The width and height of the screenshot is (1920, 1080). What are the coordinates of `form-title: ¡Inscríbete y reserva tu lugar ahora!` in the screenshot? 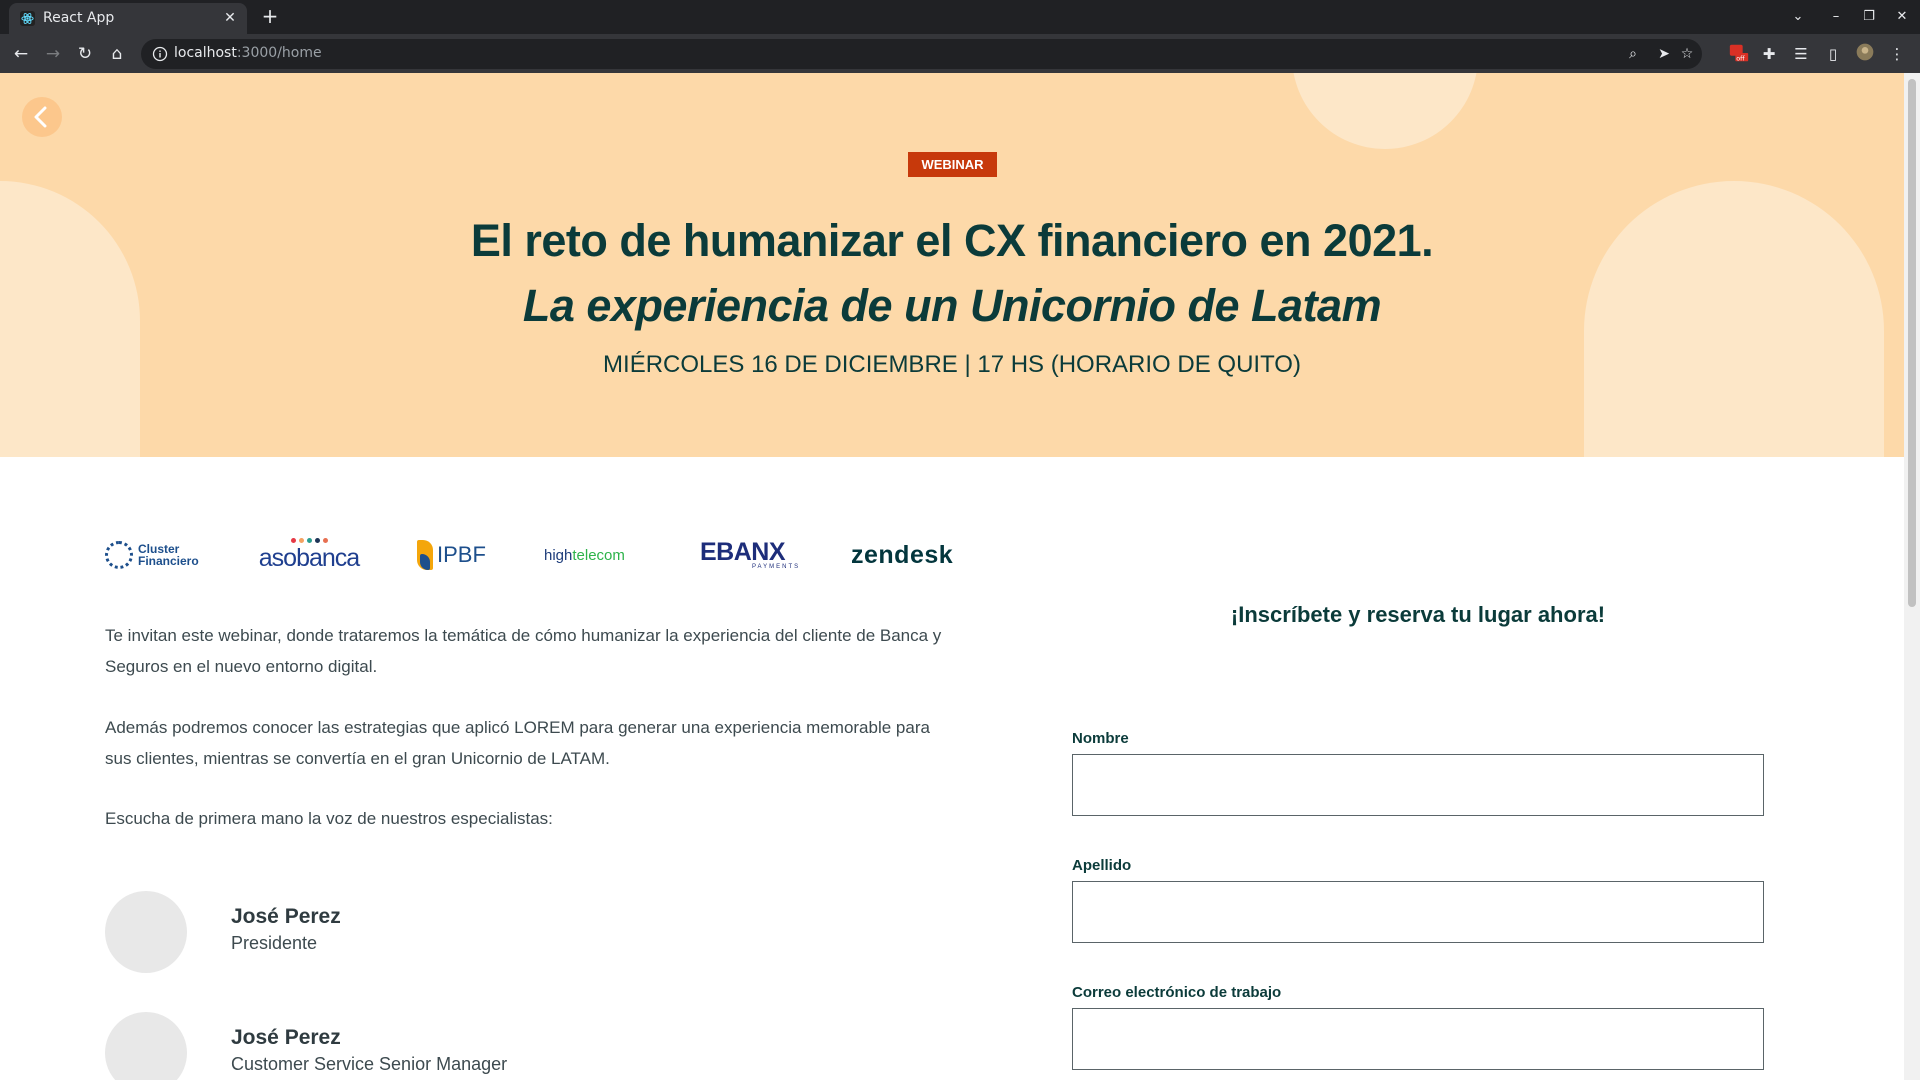 It's located at (1418, 614).